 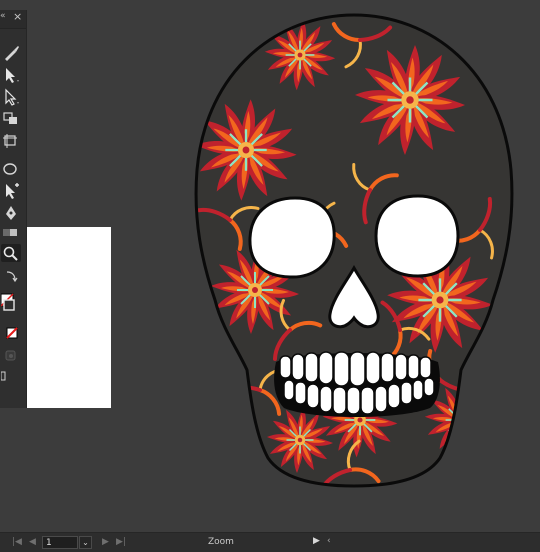 I want to click on tools-panel: « ×, so click(x=13, y=209).